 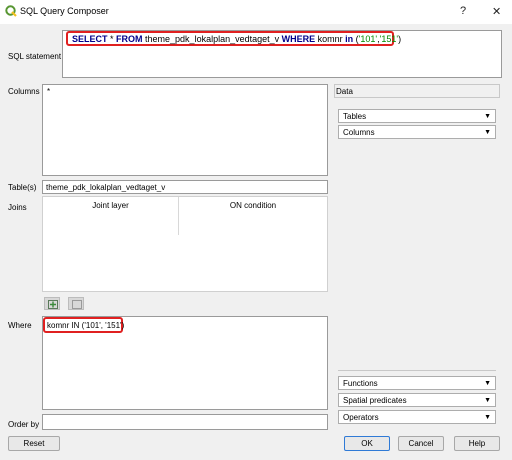 I want to click on sql-statement-label: SQL statement, so click(x=35, y=56).